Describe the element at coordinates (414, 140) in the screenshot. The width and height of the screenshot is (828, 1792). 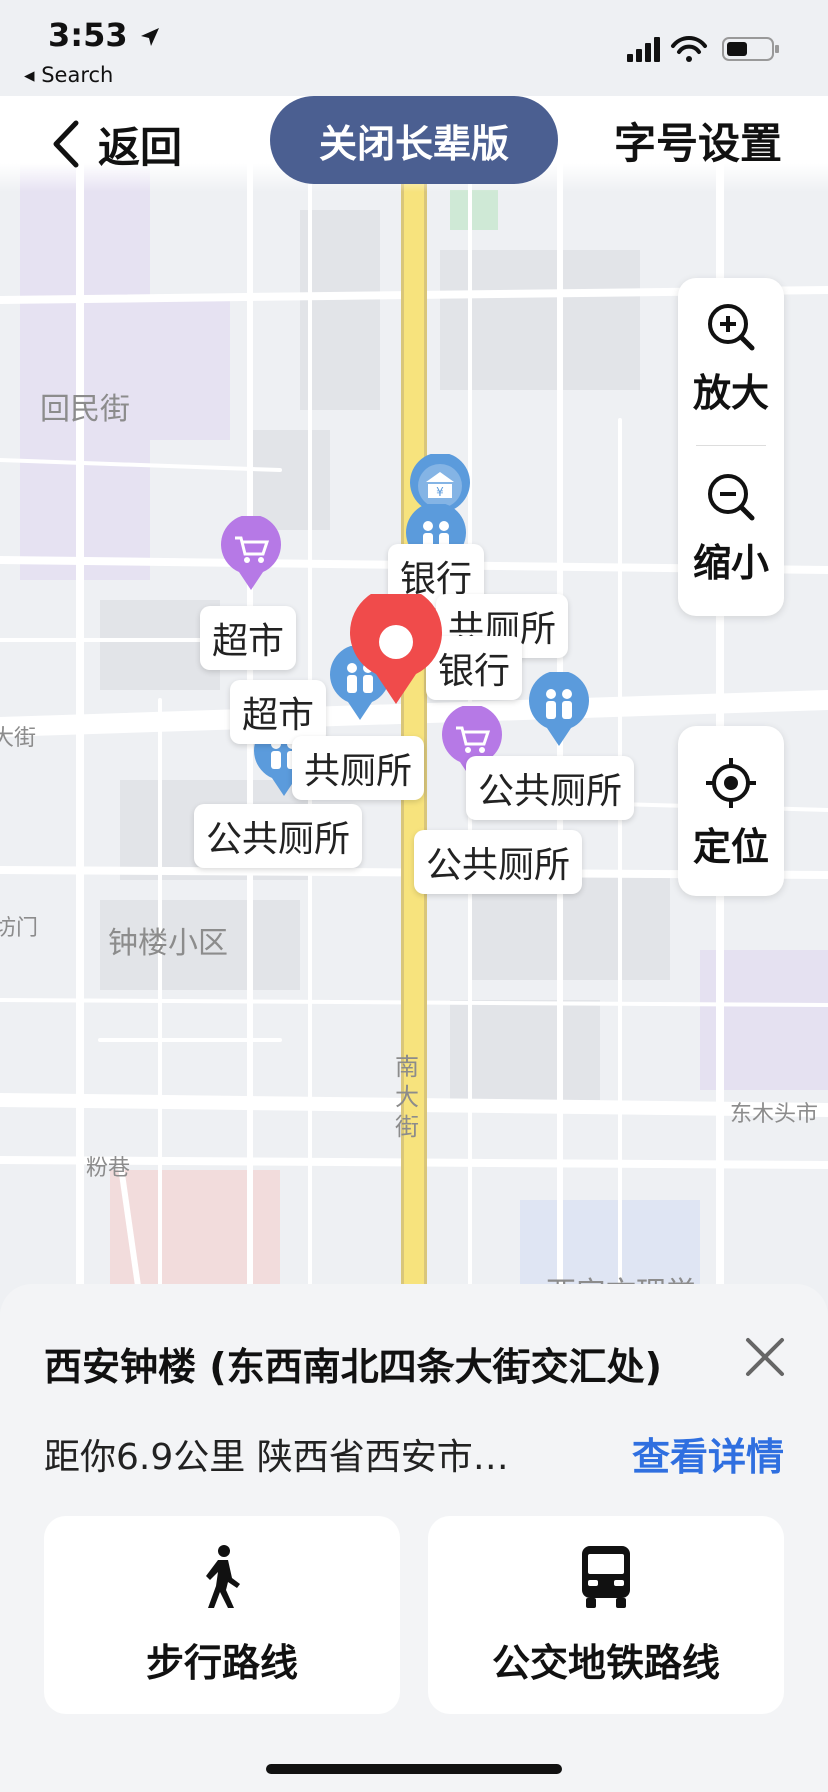
I see `close-elder-mode-button: 关闭长辈版` at that location.